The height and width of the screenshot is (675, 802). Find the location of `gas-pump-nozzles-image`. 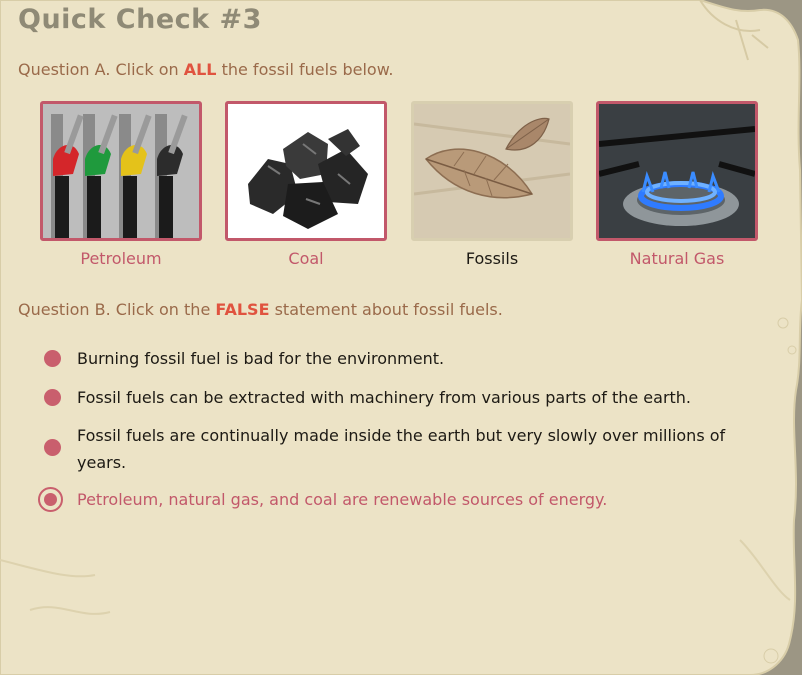

gas-pump-nozzles-image is located at coordinates (121, 171).